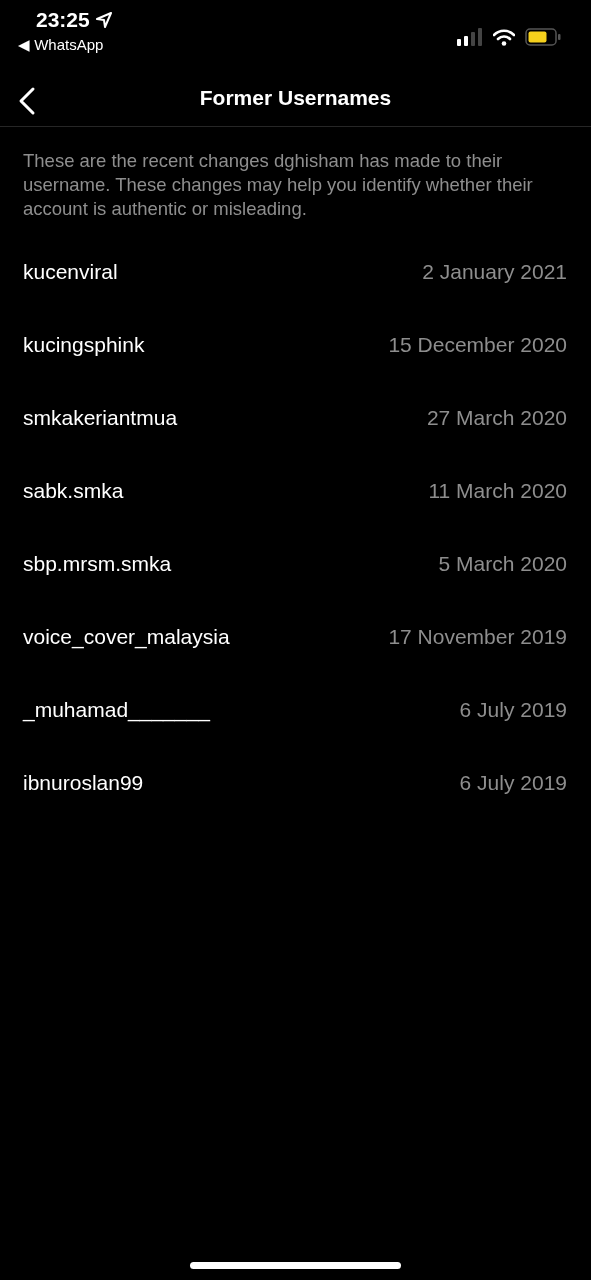 Image resolution: width=591 pixels, height=1280 pixels. I want to click on back-to-app-link: ◀ WhatsApp, so click(65, 45).